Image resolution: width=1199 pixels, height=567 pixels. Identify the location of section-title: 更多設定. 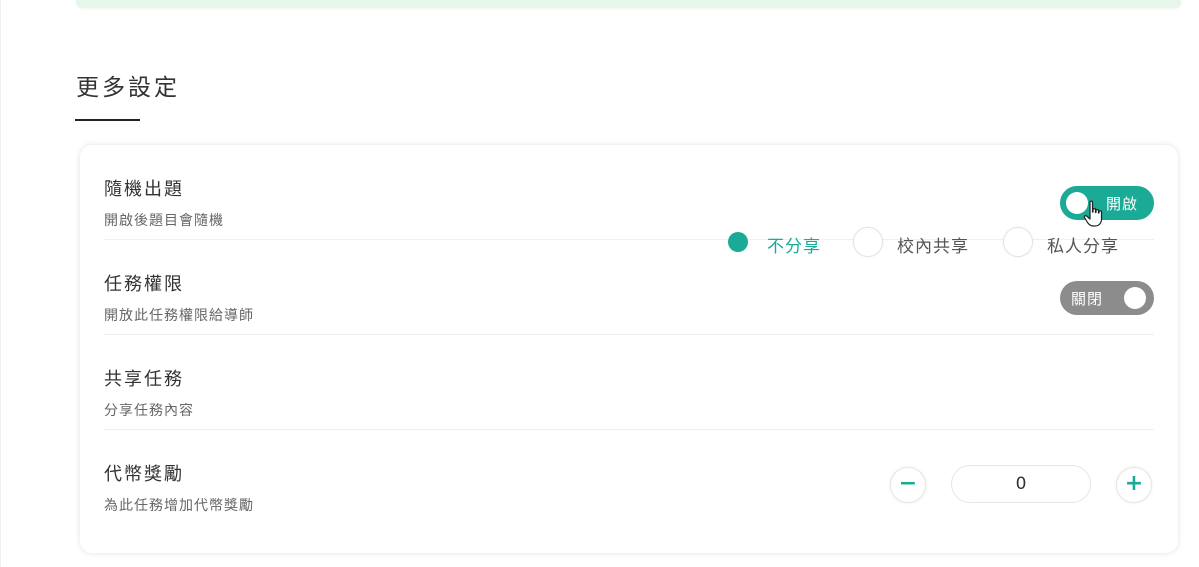
(128, 88).